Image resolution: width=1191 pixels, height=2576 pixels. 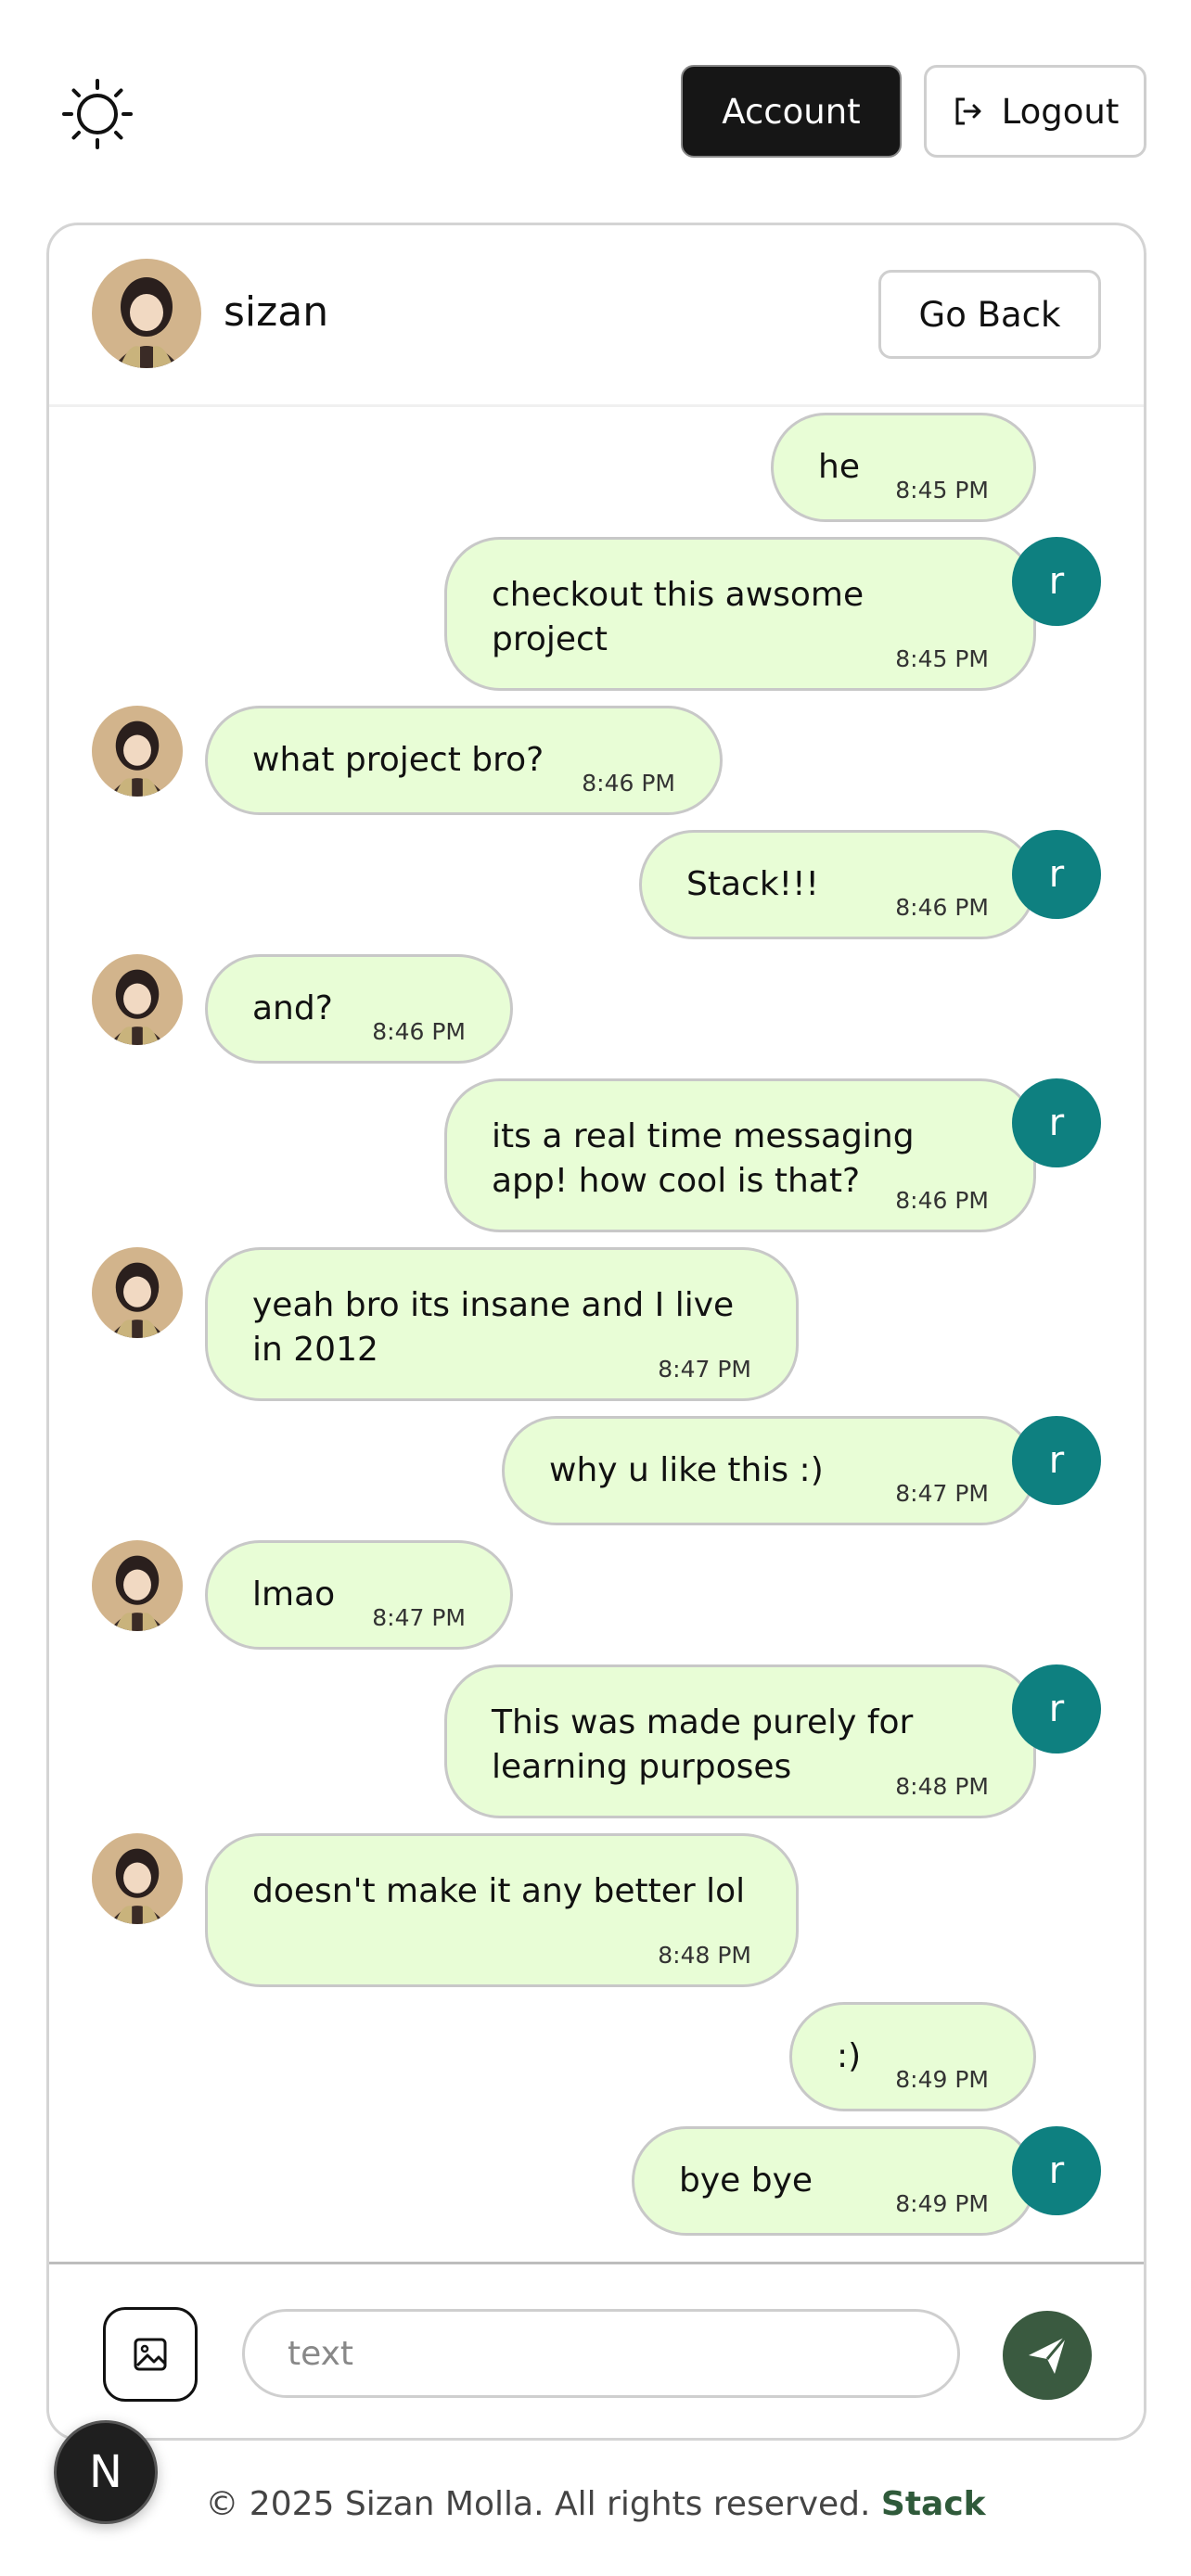 I want to click on logout-button: Logout, so click(x=1035, y=112).